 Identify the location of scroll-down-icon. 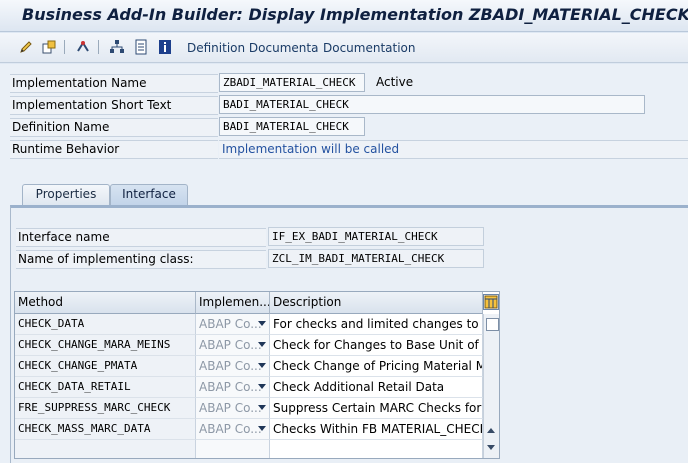
(491, 447).